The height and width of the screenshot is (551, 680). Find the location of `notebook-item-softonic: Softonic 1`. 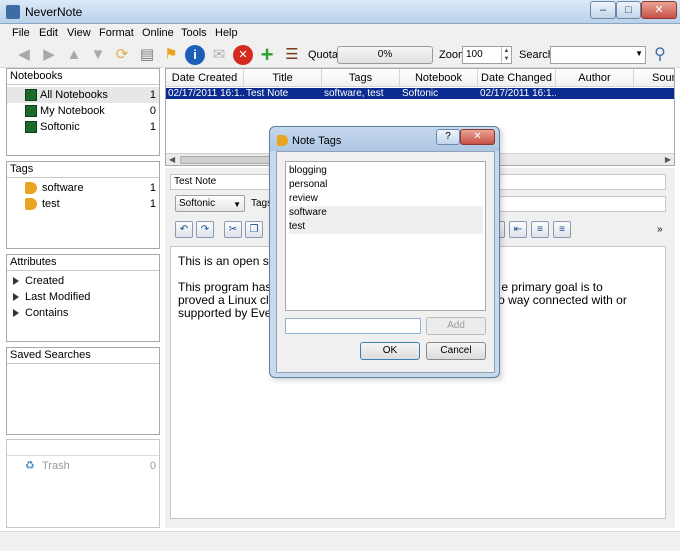

notebook-item-softonic: Softonic 1 is located at coordinates (83, 127).